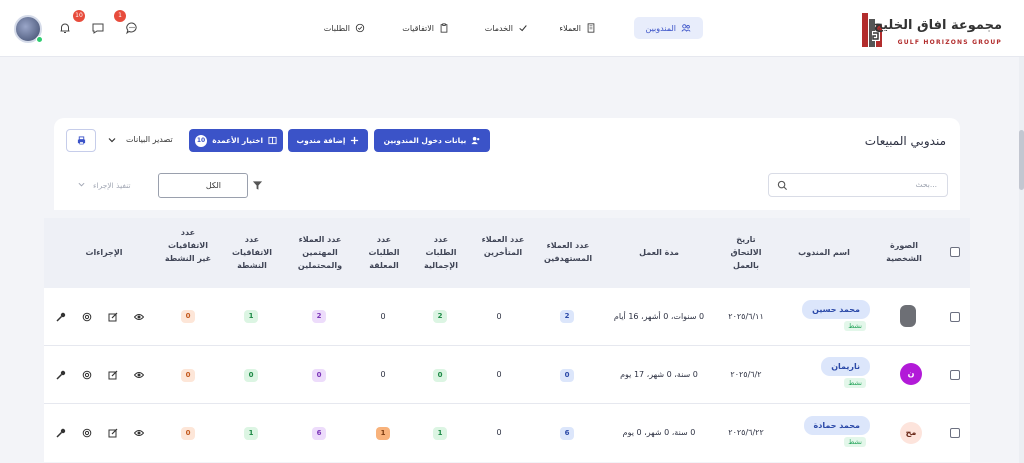  What do you see at coordinates (188, 245) in the screenshot?
I see `header-inactive-agreements: عدد الاتفاقيات غير النشطة` at bounding box center [188, 245].